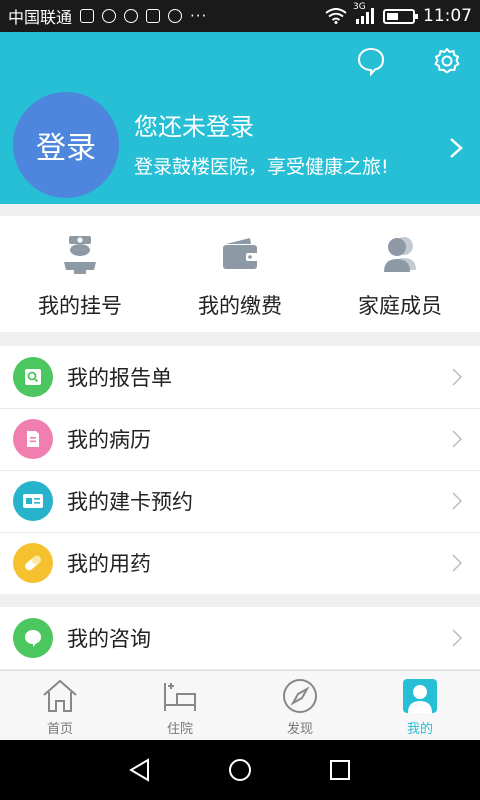 The width and height of the screenshot is (480, 800). Describe the element at coordinates (179, 729) in the screenshot. I see `tab-label: 住院` at that location.